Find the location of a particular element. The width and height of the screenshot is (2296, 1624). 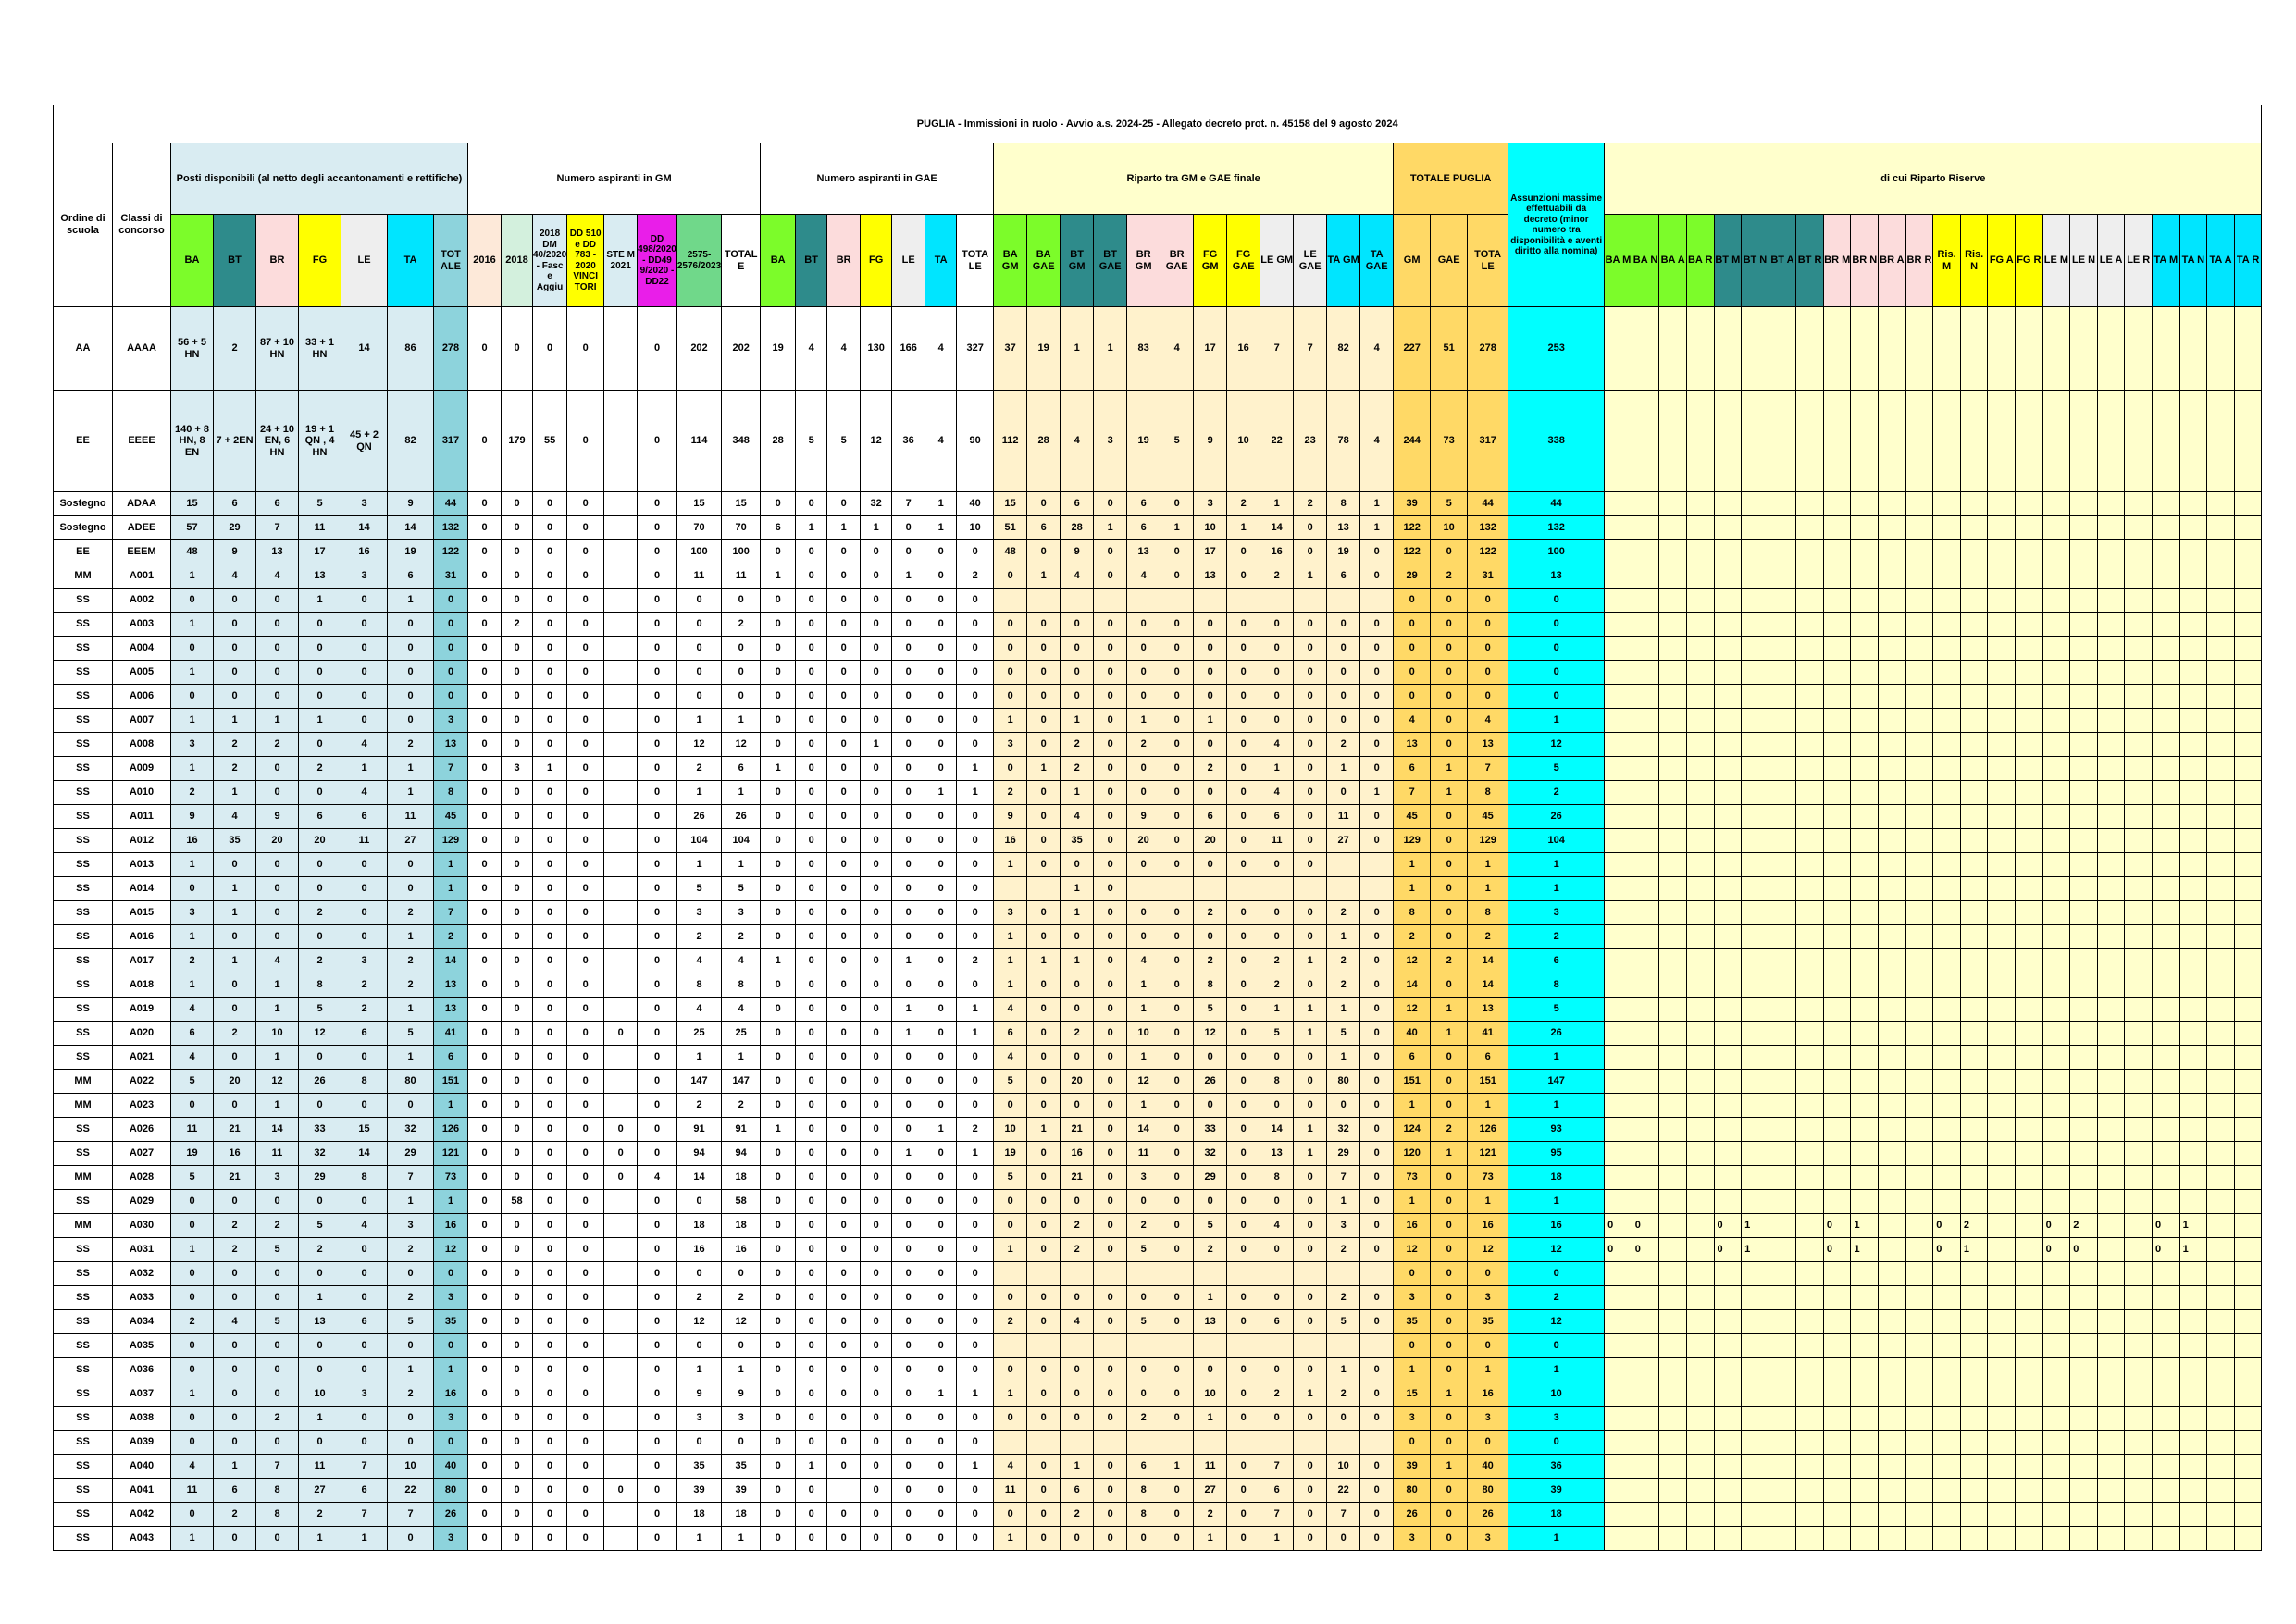

cell-riparto: 6 is located at coordinates (1077, 1490).